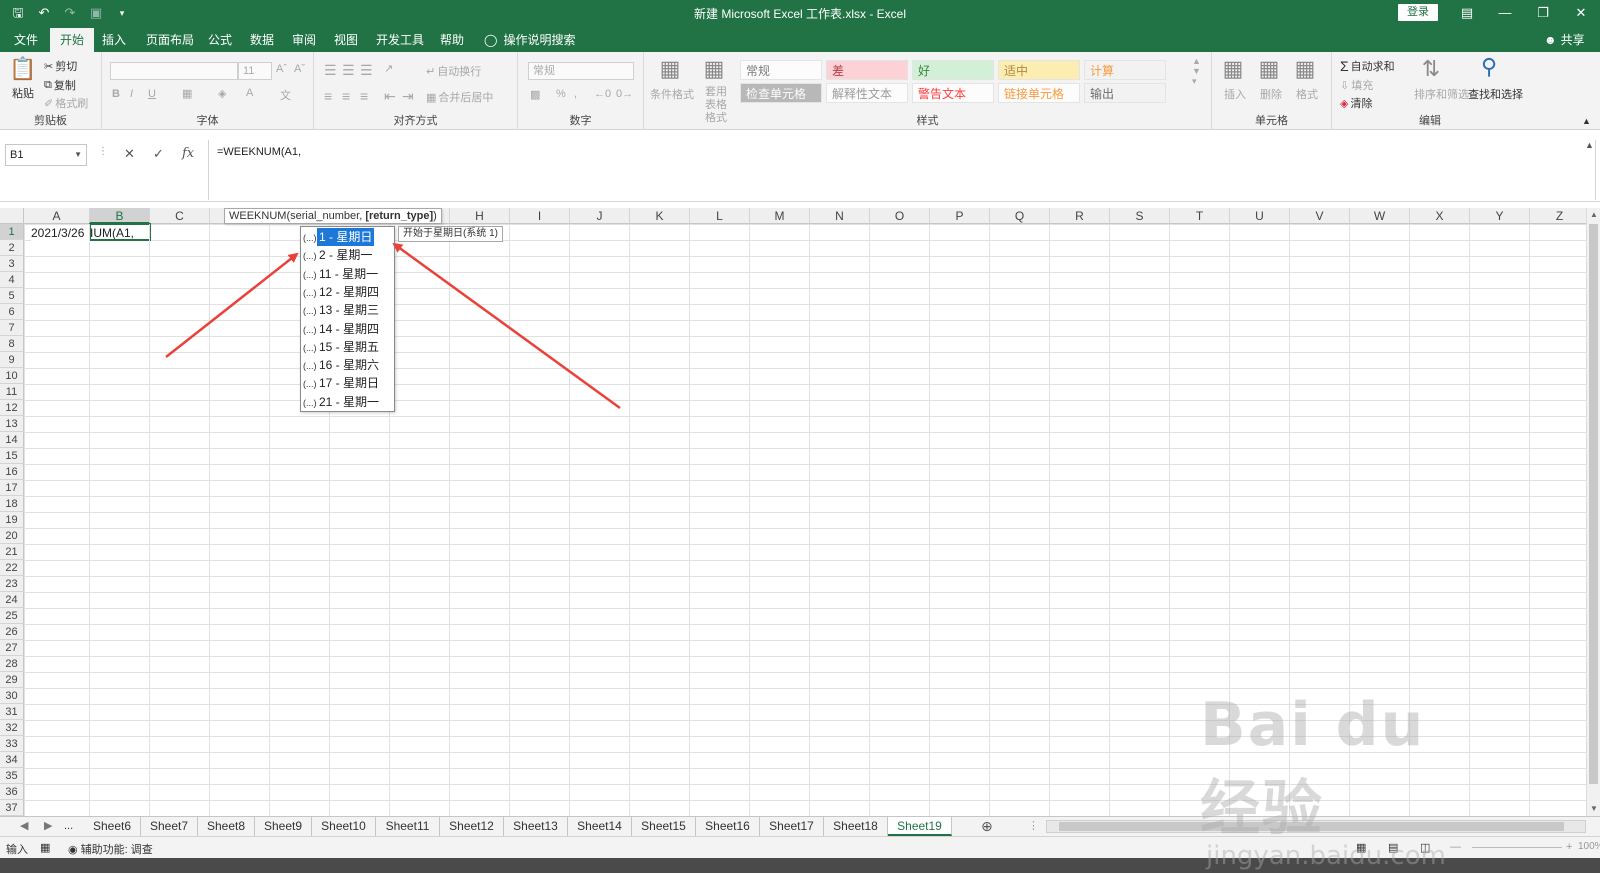 The height and width of the screenshot is (873, 1600). What do you see at coordinates (12, 760) in the screenshot?
I see `row-header-34: 34` at bounding box center [12, 760].